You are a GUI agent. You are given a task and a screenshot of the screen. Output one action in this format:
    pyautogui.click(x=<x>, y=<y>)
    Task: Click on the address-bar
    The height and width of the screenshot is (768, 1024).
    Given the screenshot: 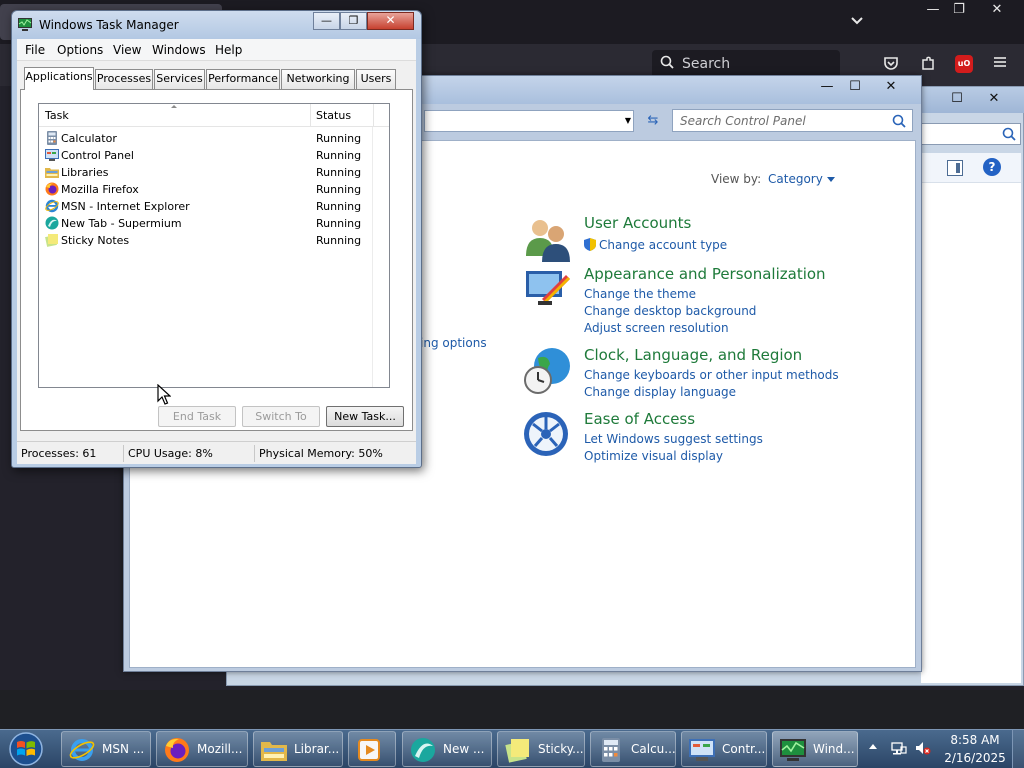 What is the action you would take?
    pyautogui.click(x=529, y=121)
    